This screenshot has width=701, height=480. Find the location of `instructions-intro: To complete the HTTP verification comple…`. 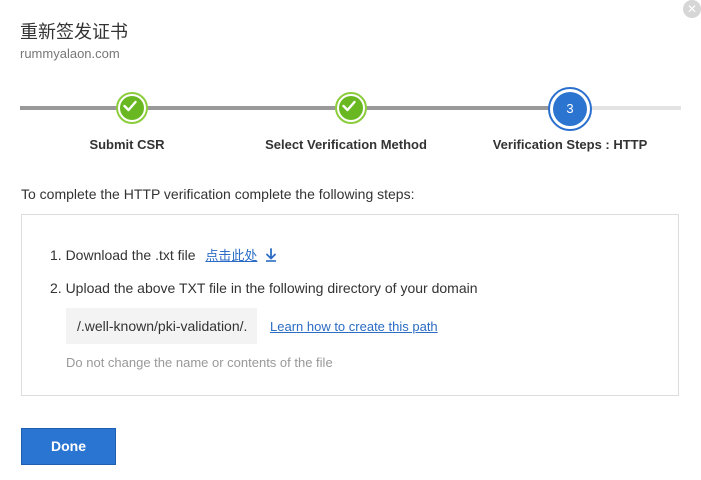

instructions-intro: To complete the HTTP verification comple… is located at coordinates (218, 194).